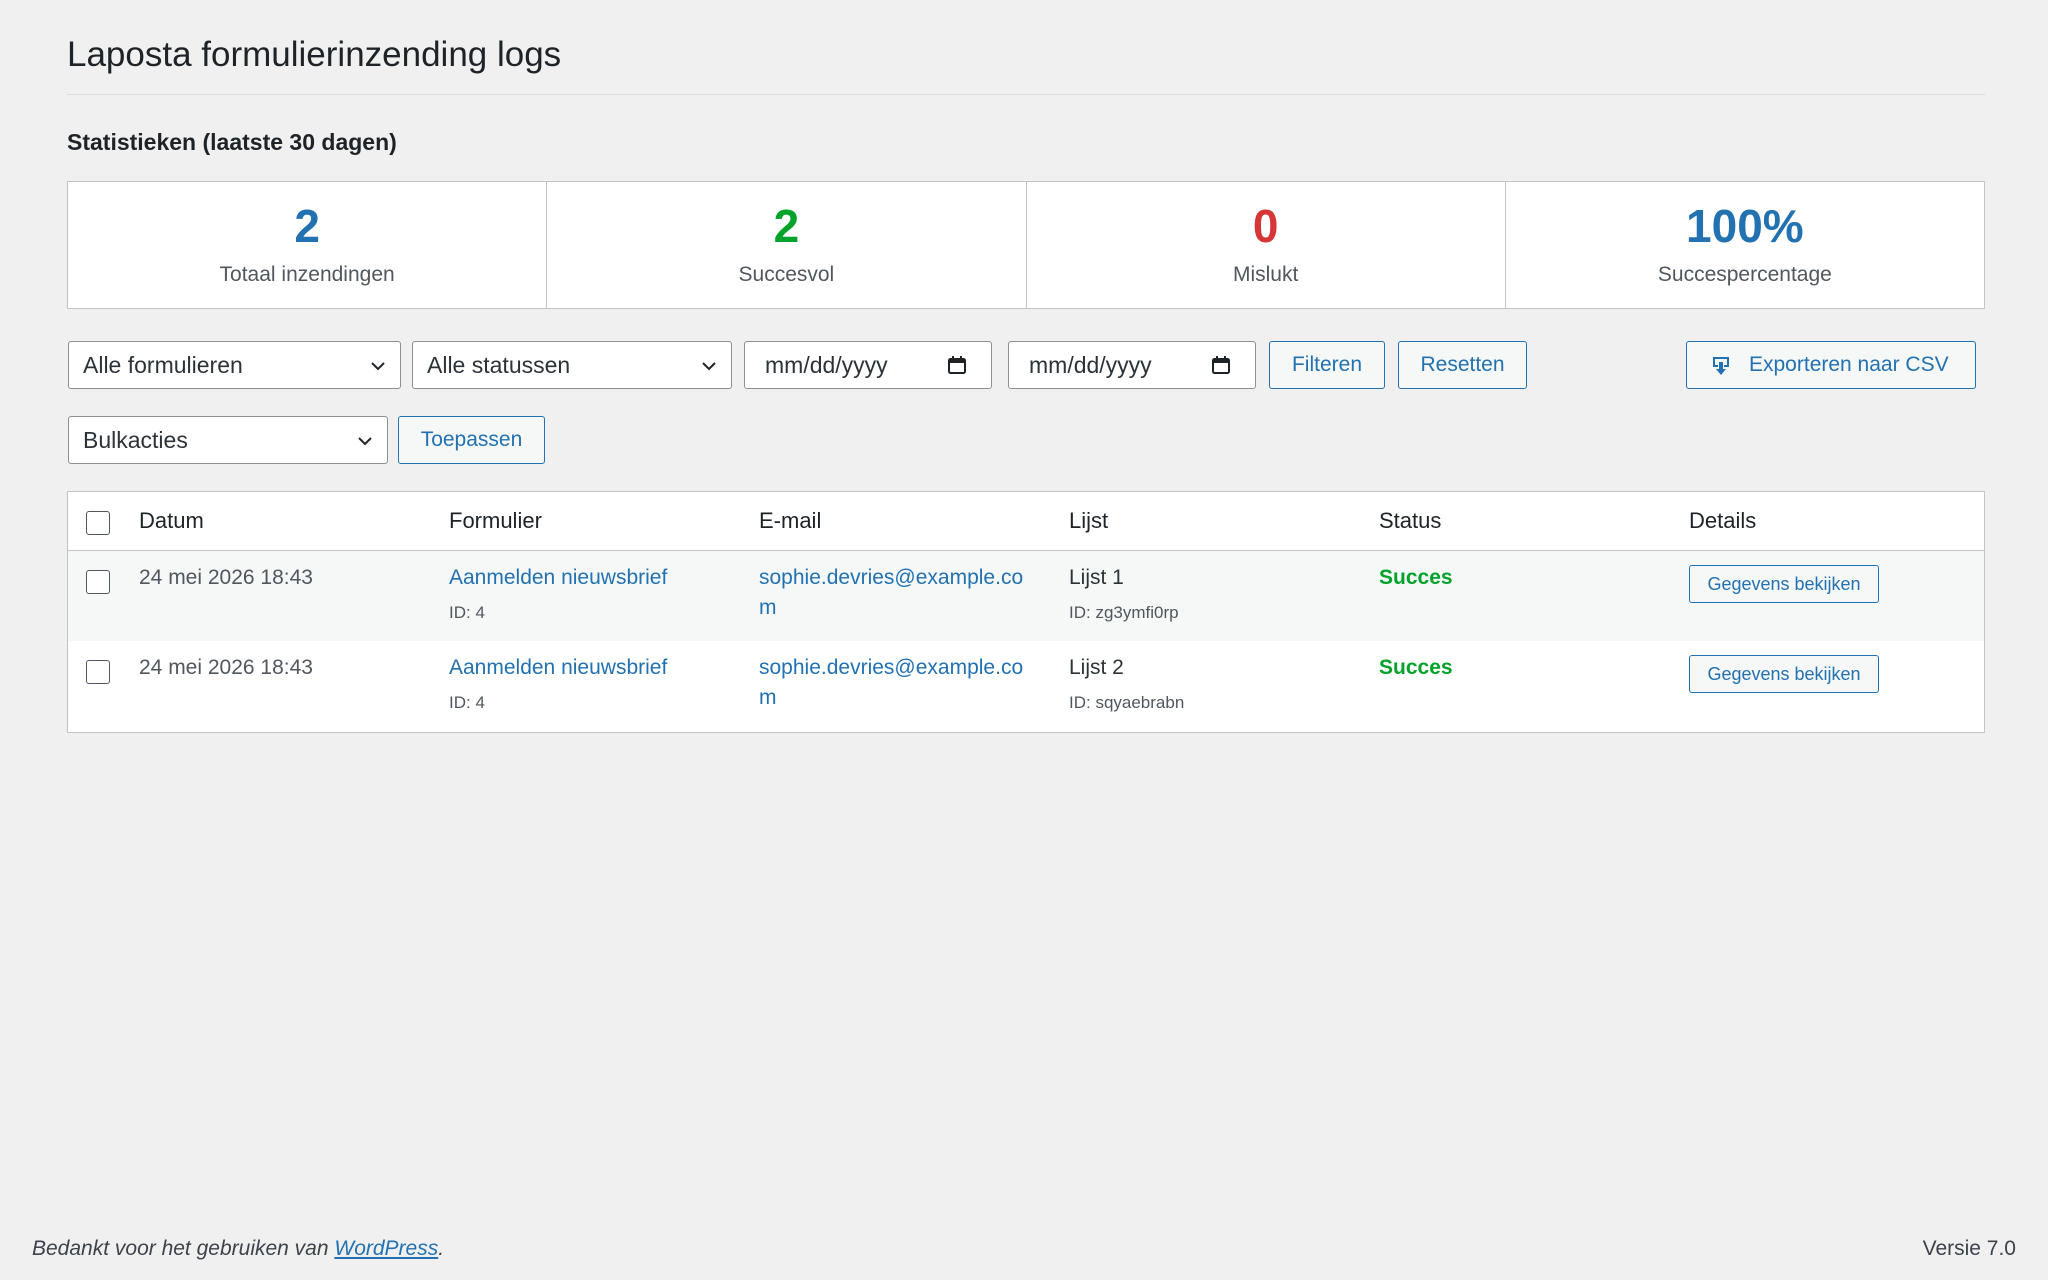  I want to click on status-filter-value: Alle statussen, so click(499, 365).